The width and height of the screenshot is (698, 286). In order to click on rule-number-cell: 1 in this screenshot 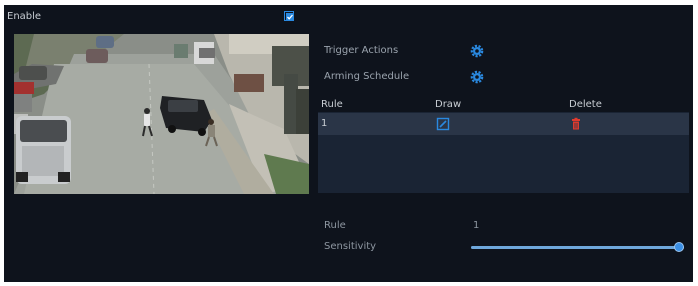, I will do `click(324, 123)`.